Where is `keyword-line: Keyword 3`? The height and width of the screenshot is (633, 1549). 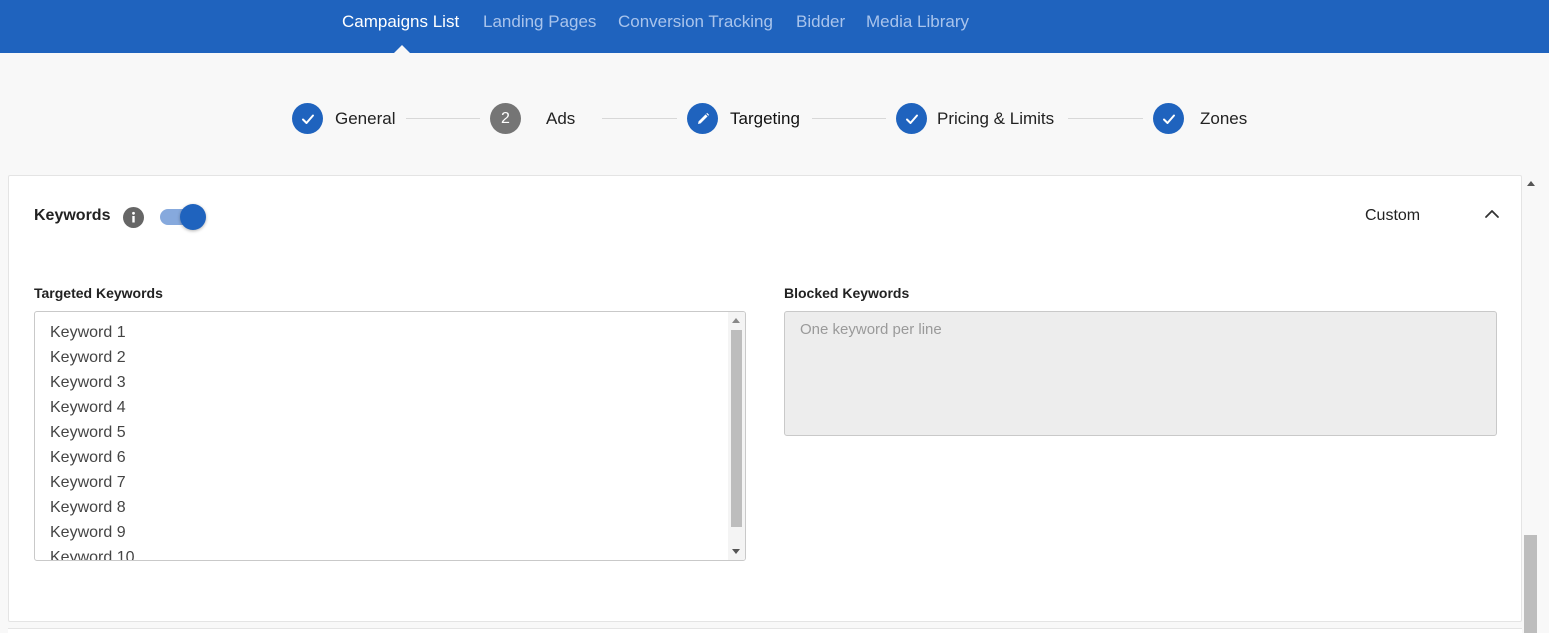
keyword-line: Keyword 3 is located at coordinates (88, 382).